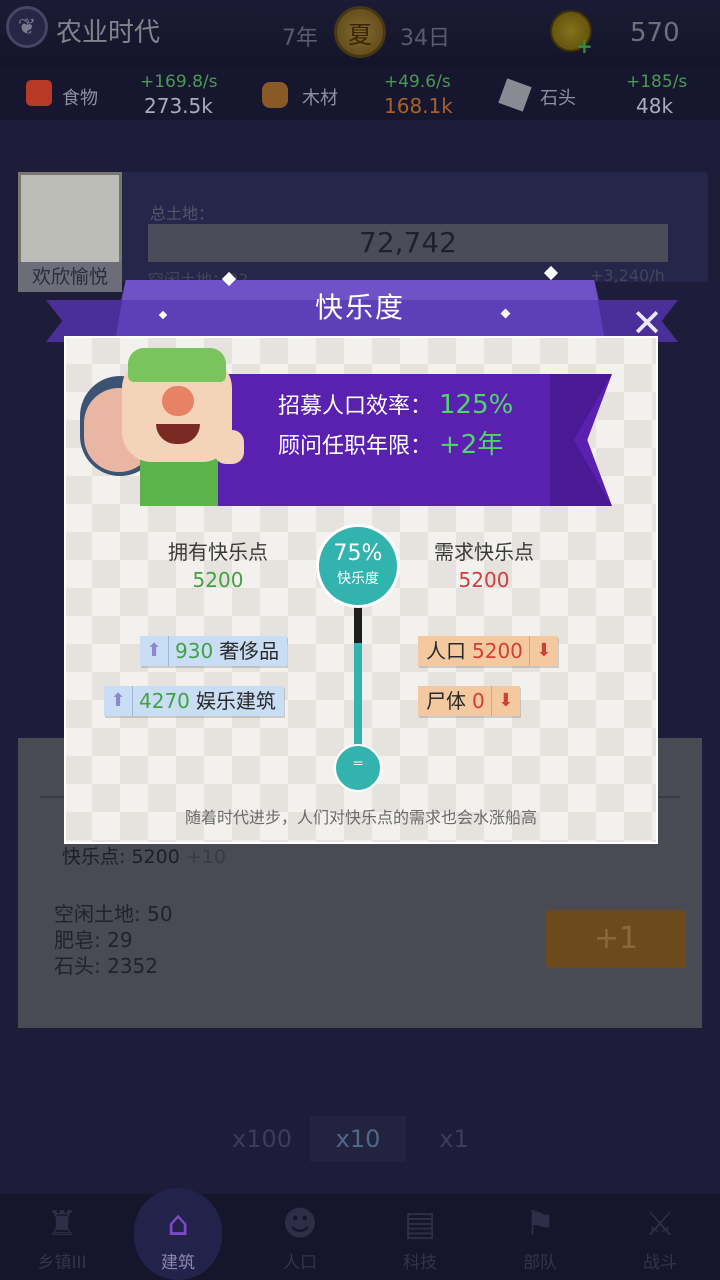 Image resolution: width=720 pixels, height=1280 pixels. I want to click on tech-book-icon: ▤, so click(420, 1224).